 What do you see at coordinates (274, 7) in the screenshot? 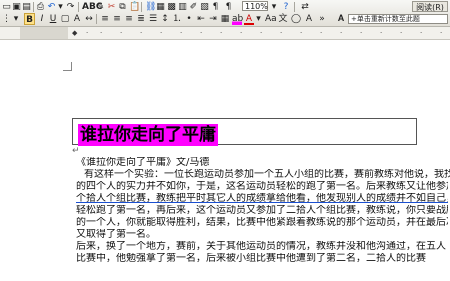
I see `zoom-dropdown-icon: ▾` at bounding box center [274, 7].